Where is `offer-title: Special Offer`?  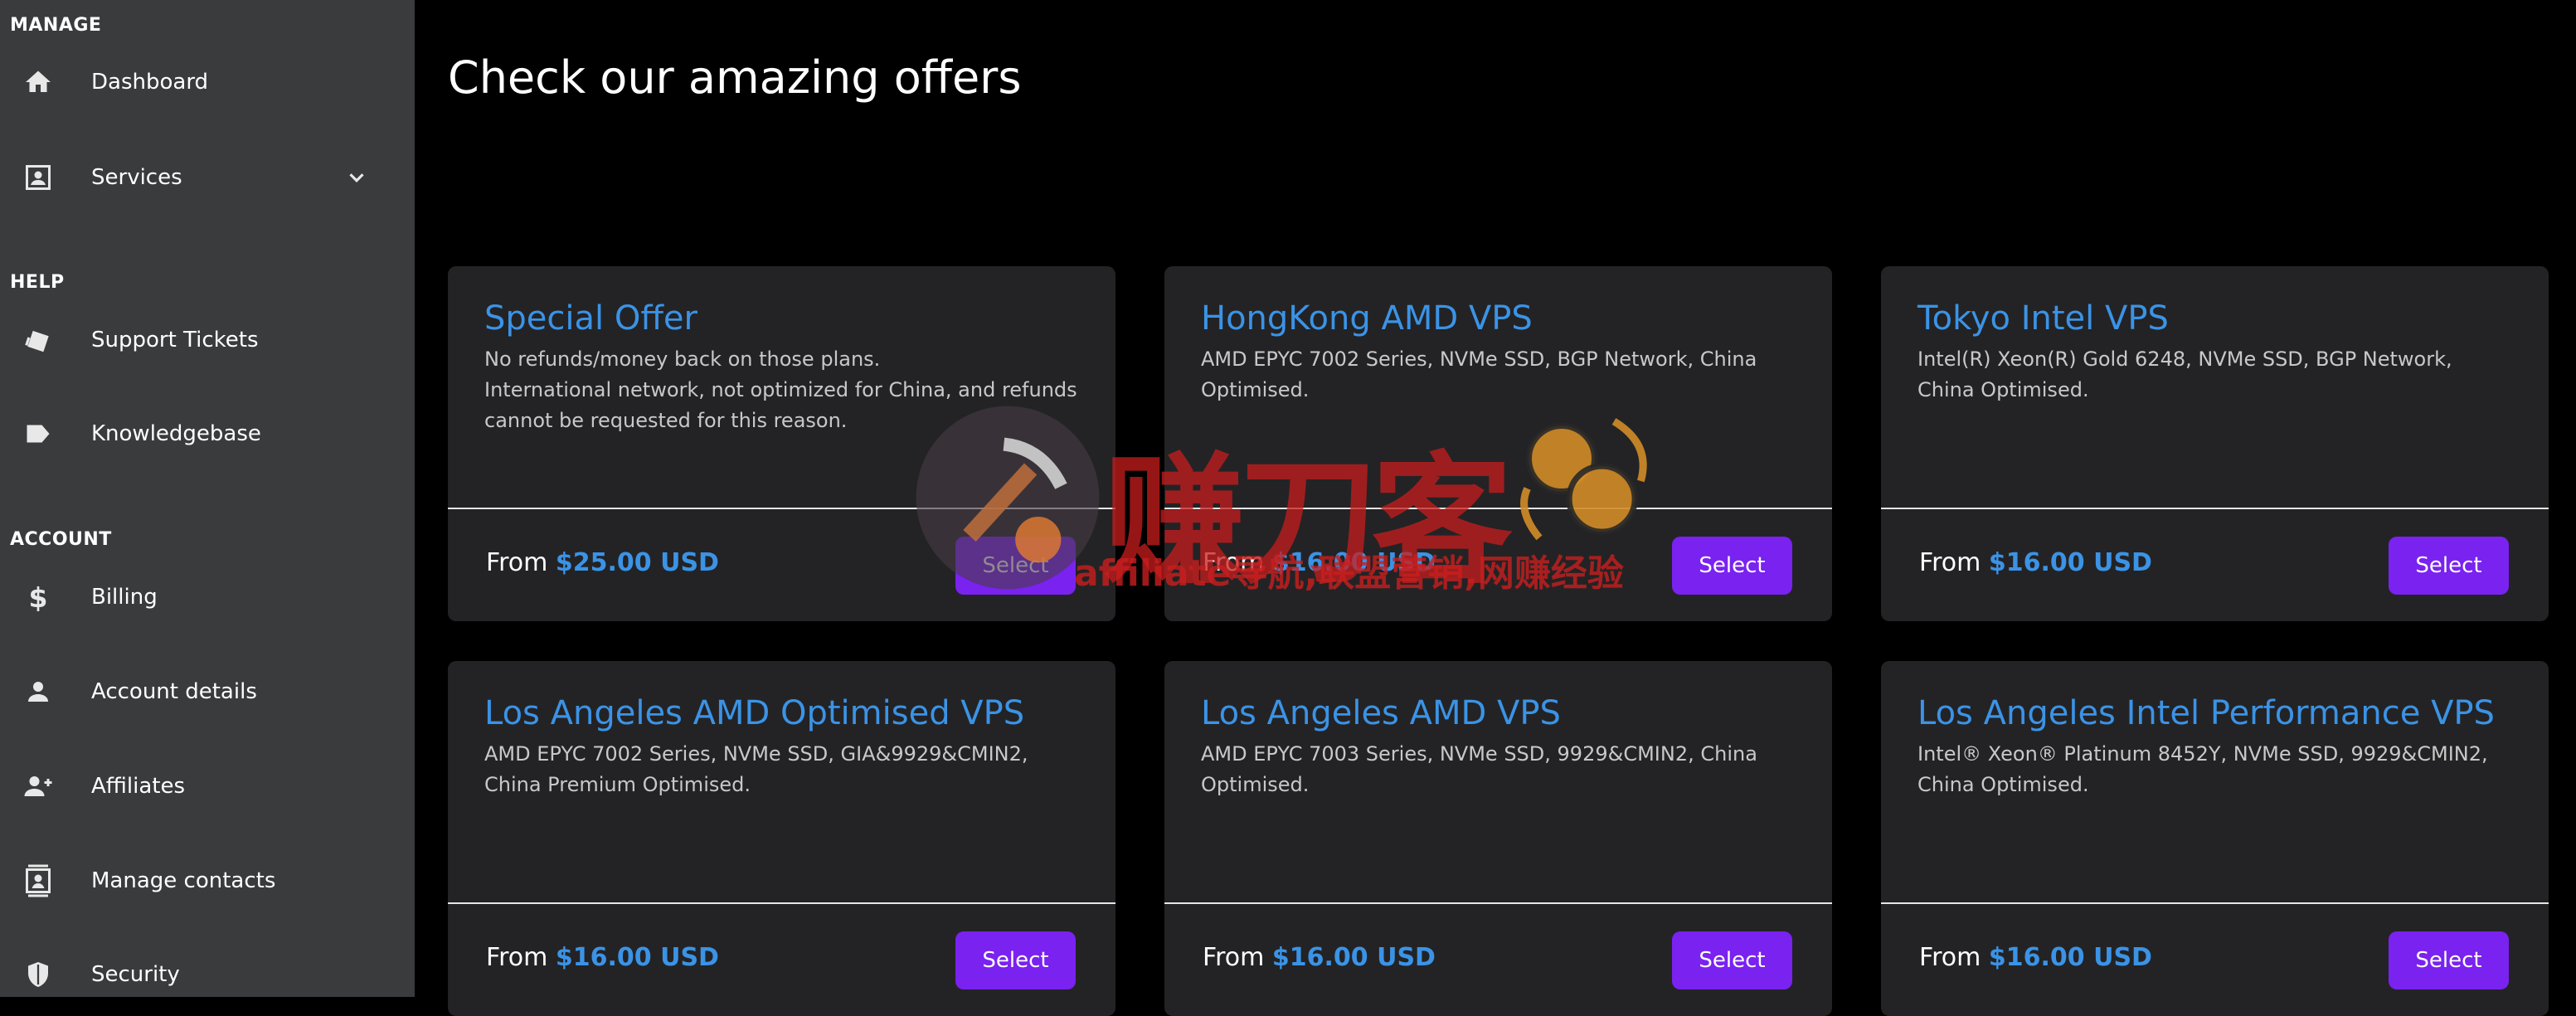
offer-title: Special Offer is located at coordinates (591, 318).